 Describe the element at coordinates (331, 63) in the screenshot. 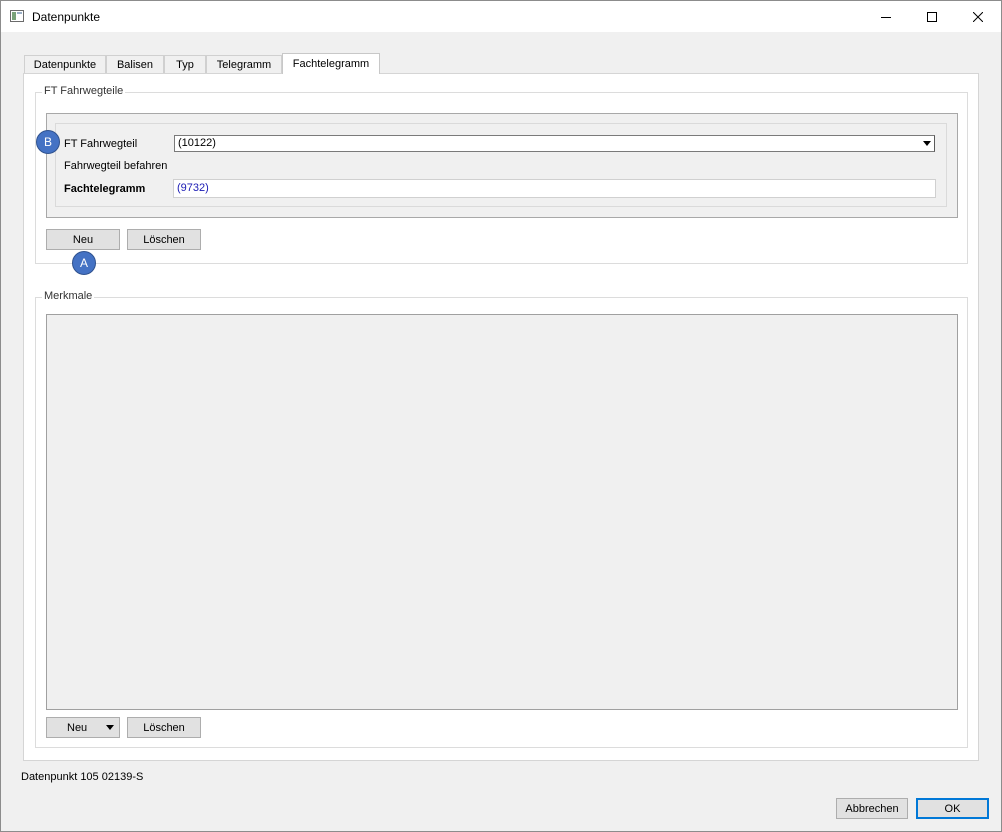

I see `tab-fachtelegramm: Fachtelegramm` at that location.